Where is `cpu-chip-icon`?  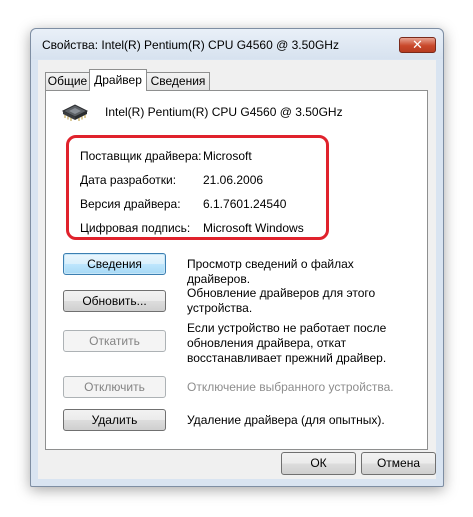
cpu-chip-icon is located at coordinates (75, 112).